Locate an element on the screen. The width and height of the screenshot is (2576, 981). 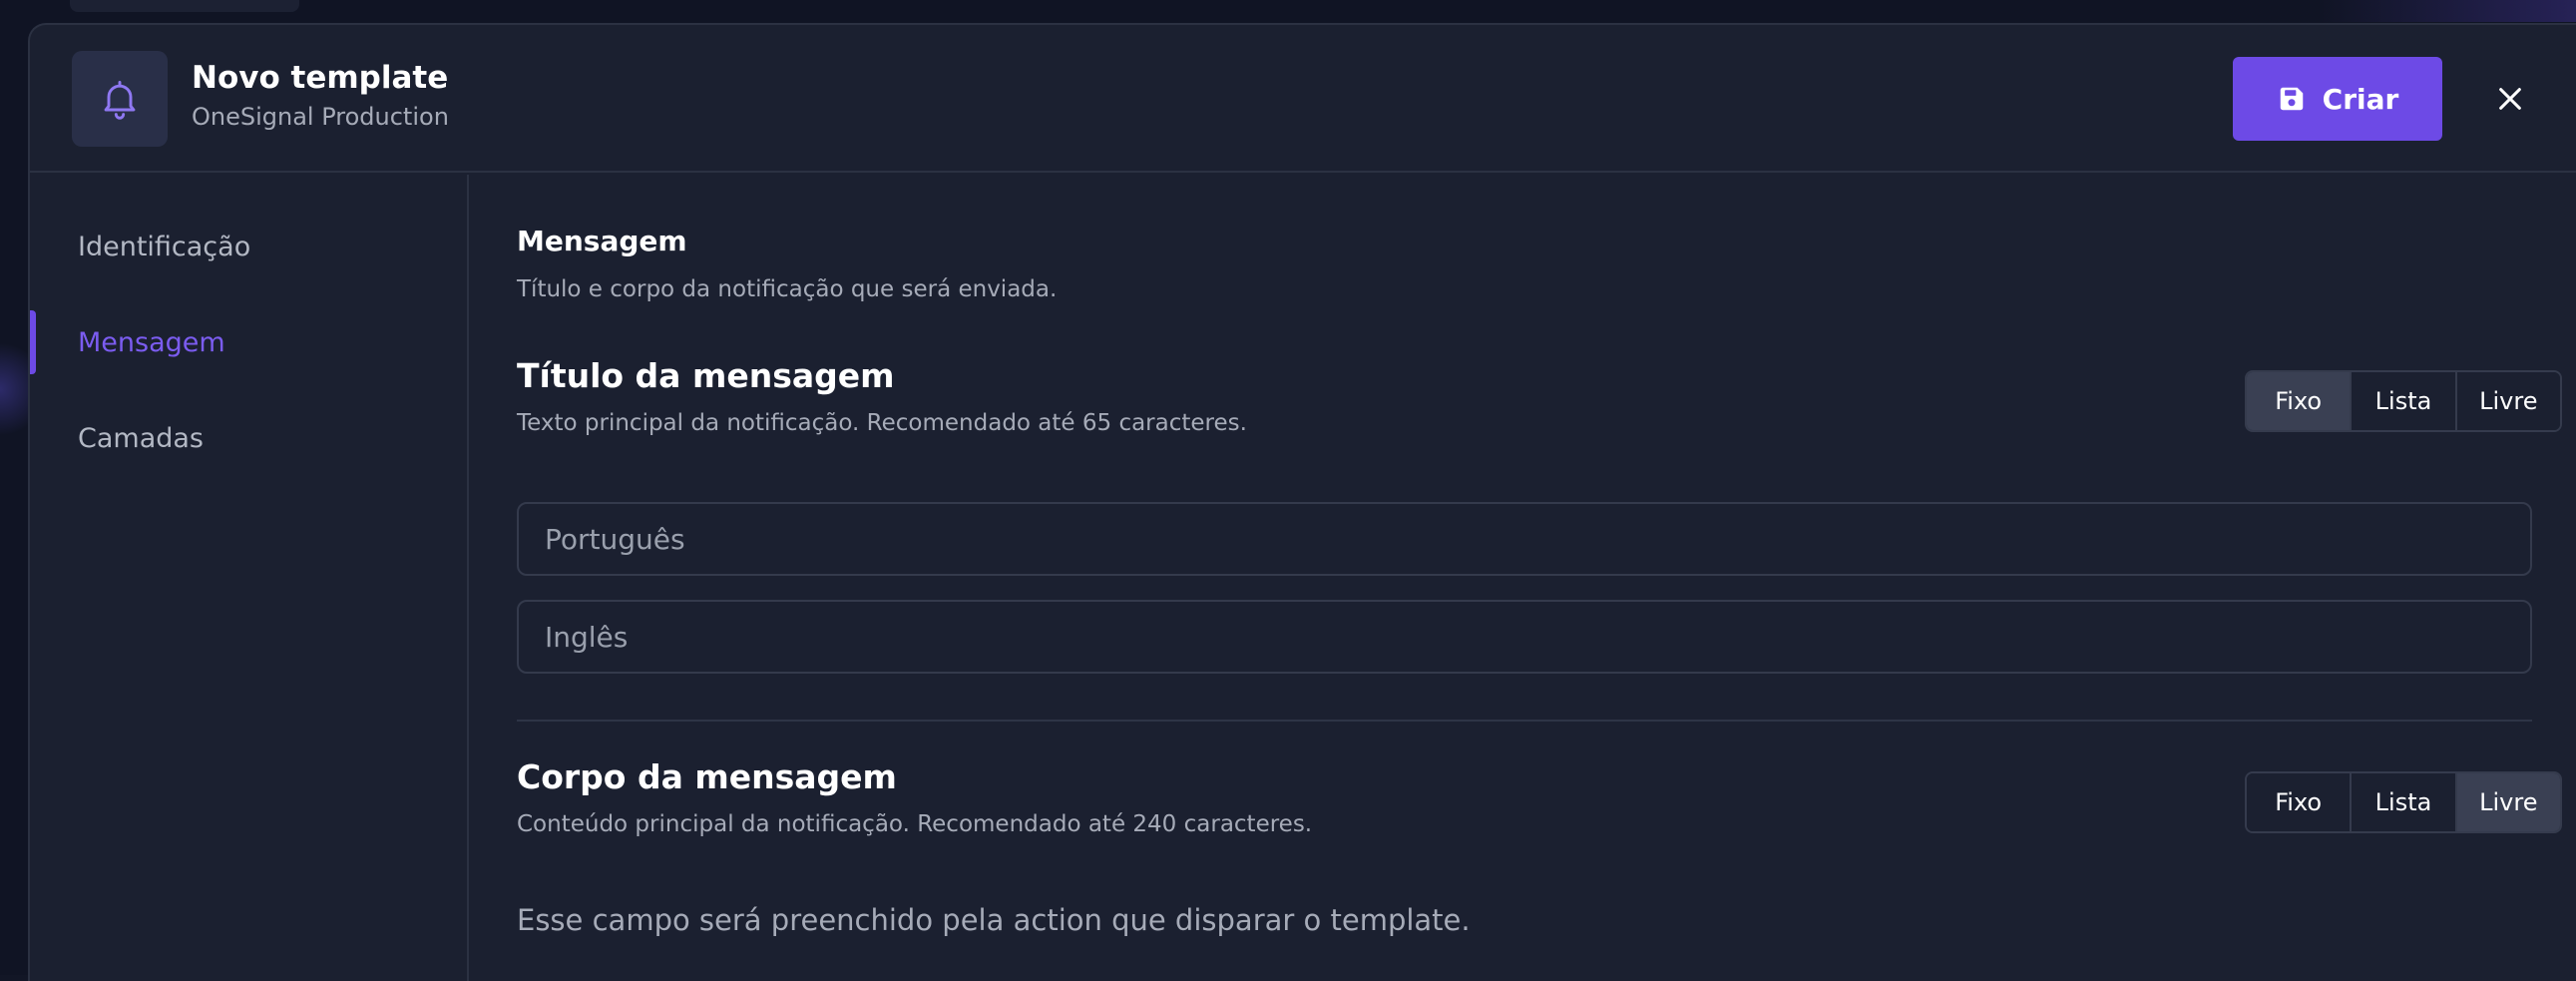
title-field-label: Título da mensagem is located at coordinates (706, 376).